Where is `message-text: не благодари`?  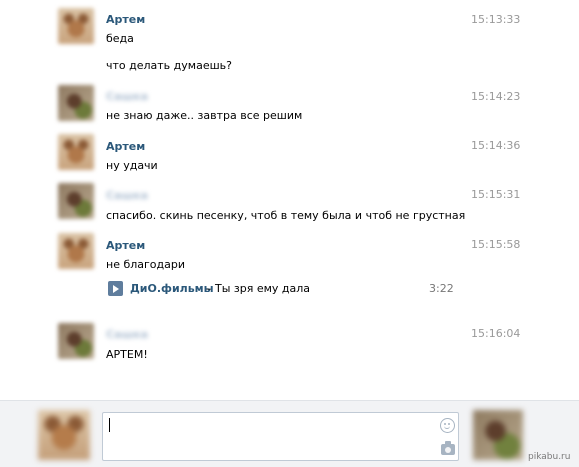 message-text: не благодари is located at coordinates (145, 264).